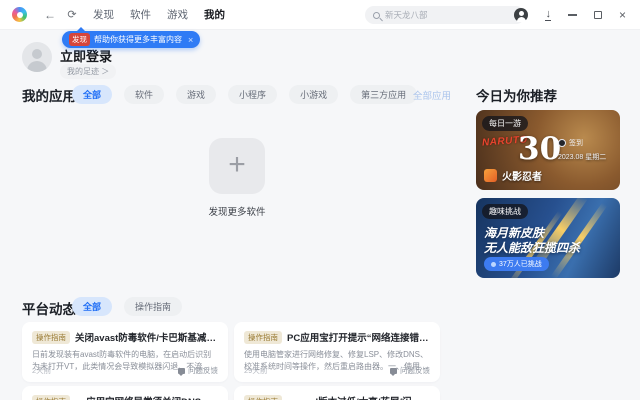  What do you see at coordinates (376, 15) in the screenshot?
I see `search-icon` at bounding box center [376, 15].